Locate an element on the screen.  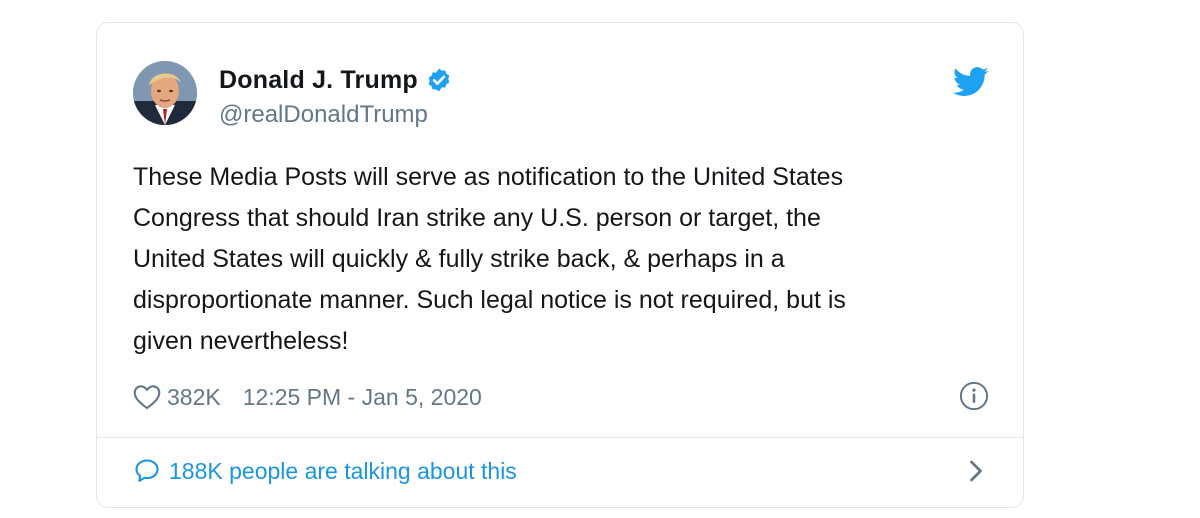
heart-icon is located at coordinates (147, 397).